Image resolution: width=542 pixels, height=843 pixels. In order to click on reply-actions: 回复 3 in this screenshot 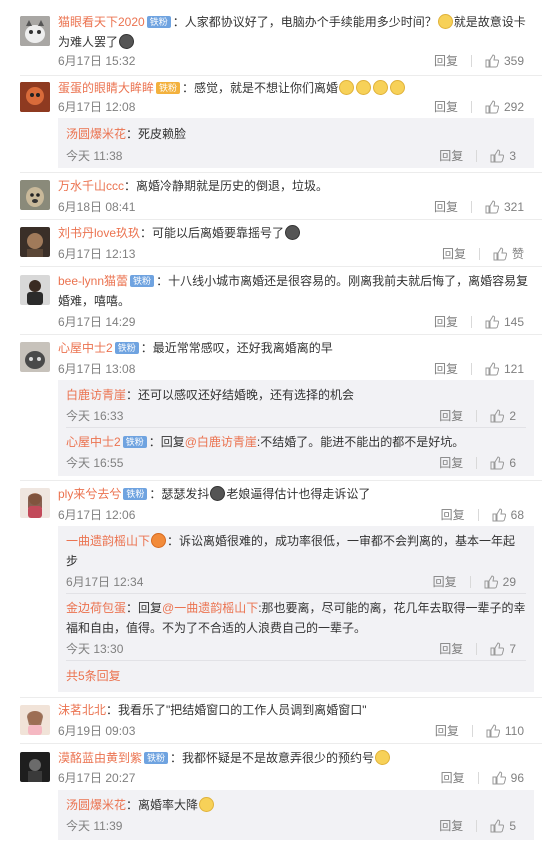, I will do `click(477, 155)`.